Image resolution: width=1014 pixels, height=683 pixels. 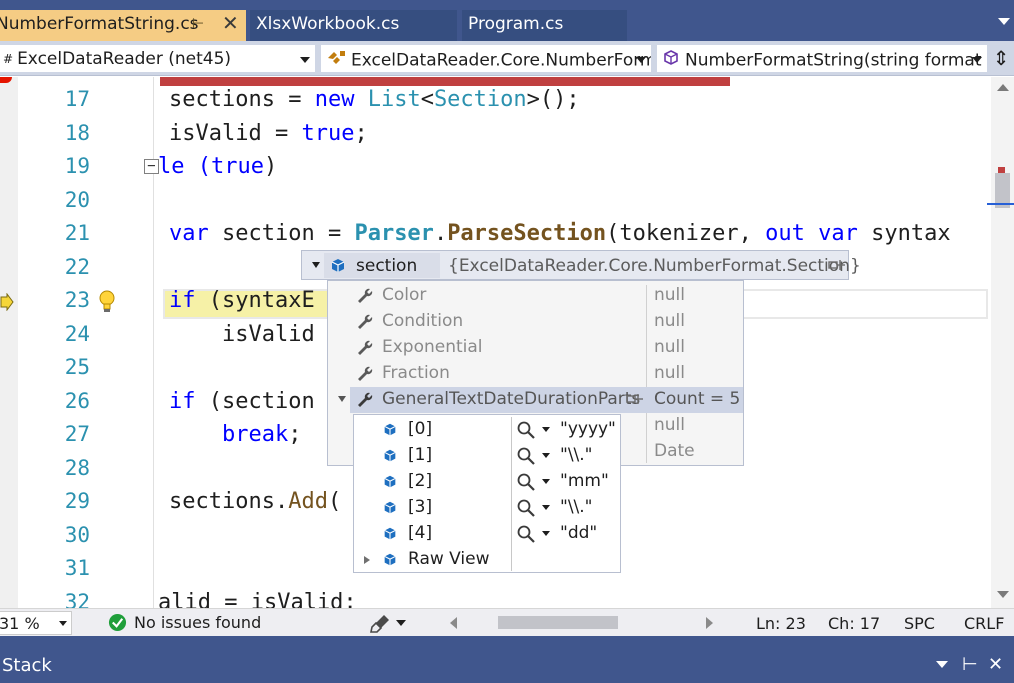 What do you see at coordinates (487, 534) in the screenshot?
I see `collection-item: [4] "dd"` at bounding box center [487, 534].